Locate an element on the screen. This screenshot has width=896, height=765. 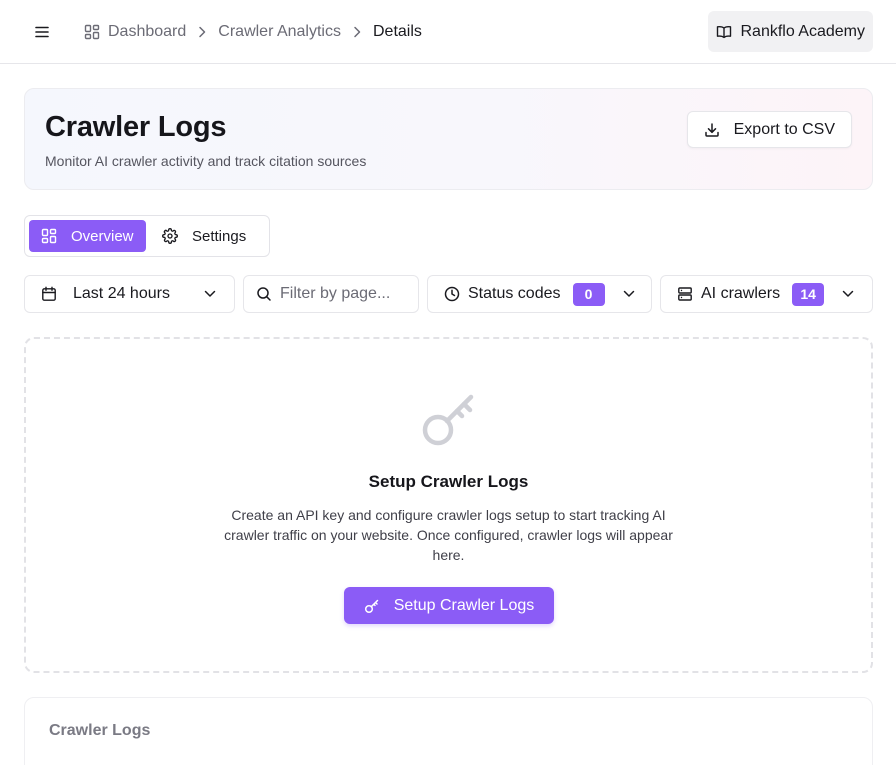
gear-icon is located at coordinates (170, 236).